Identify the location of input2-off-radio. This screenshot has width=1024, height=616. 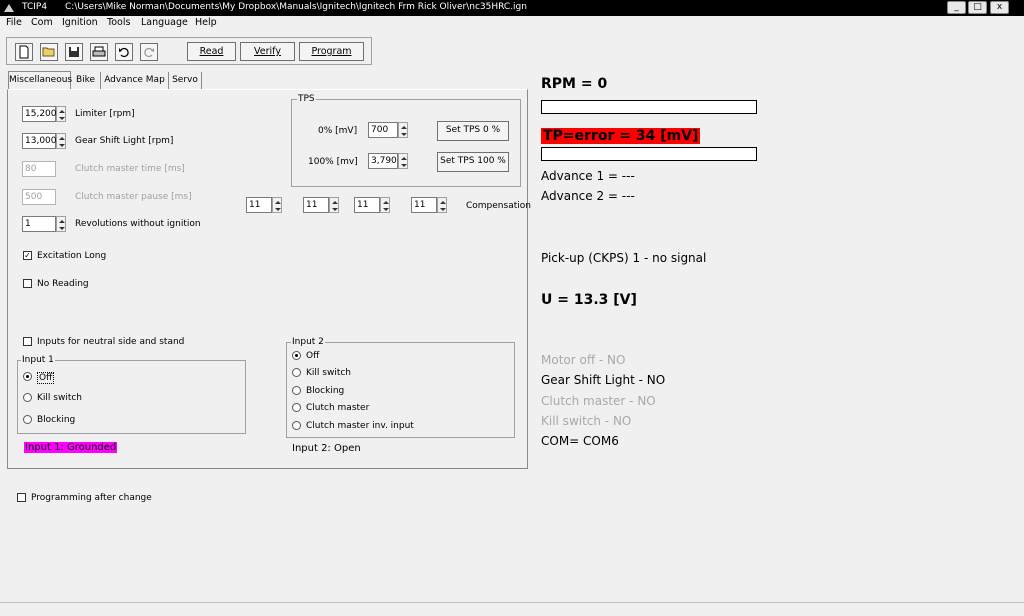
(296, 355).